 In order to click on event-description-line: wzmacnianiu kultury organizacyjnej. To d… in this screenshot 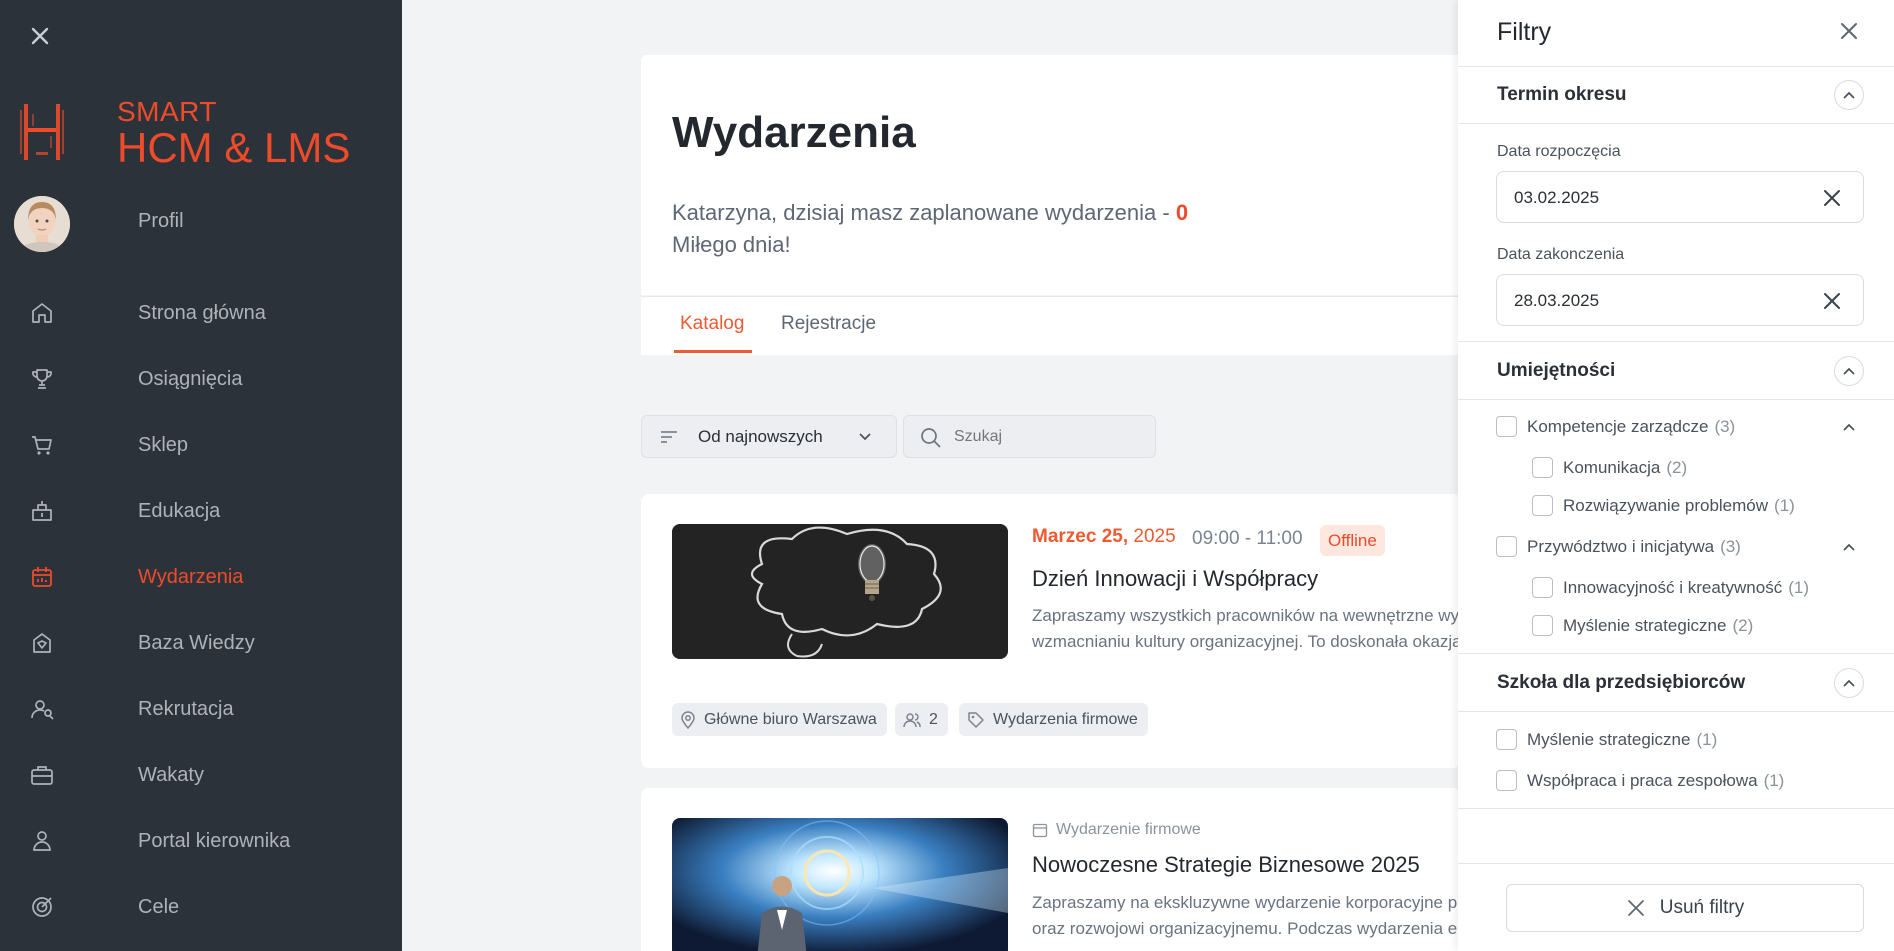, I will do `click(1247, 641)`.